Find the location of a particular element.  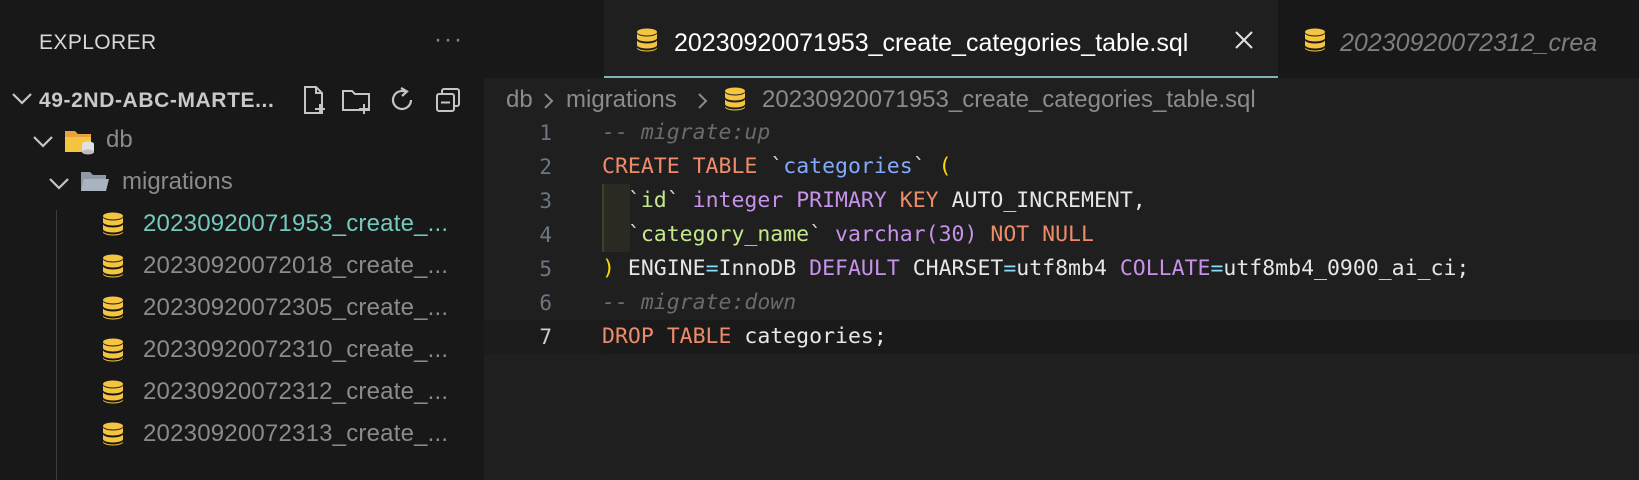

line-number: 4 is located at coordinates (545, 235).